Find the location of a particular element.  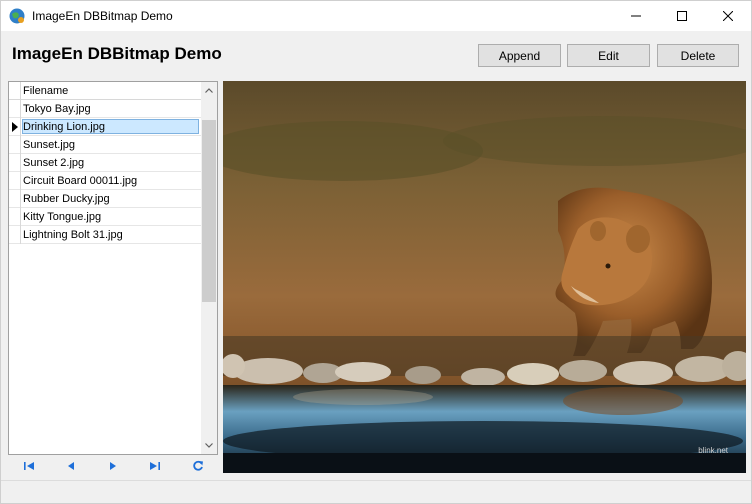

table-row: Circuit Board 00011.jpg is located at coordinates (105, 181).